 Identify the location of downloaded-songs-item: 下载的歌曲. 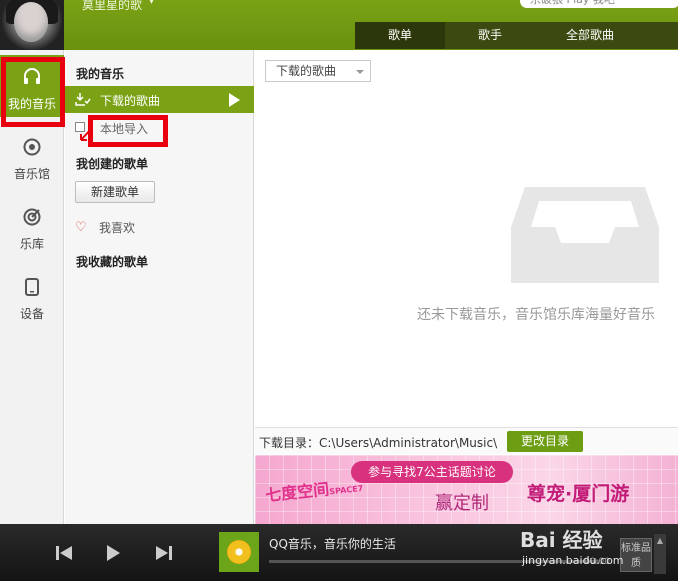
(159, 99).